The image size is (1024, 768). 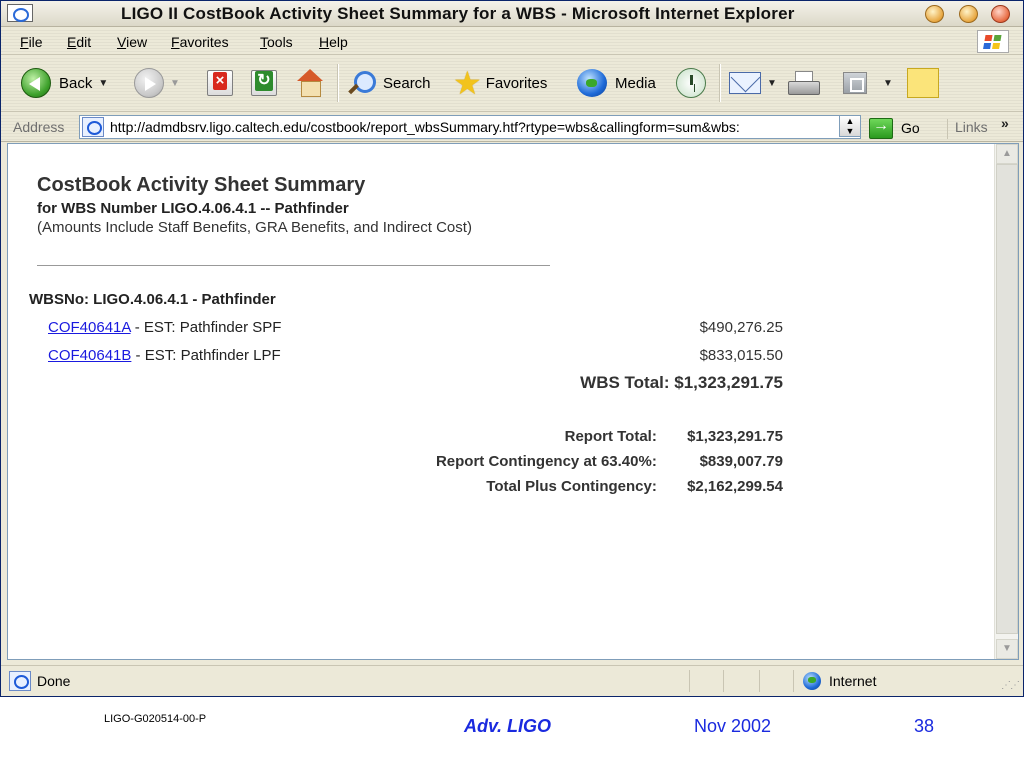 I want to click on go-arrow-icon, so click(x=881, y=128).